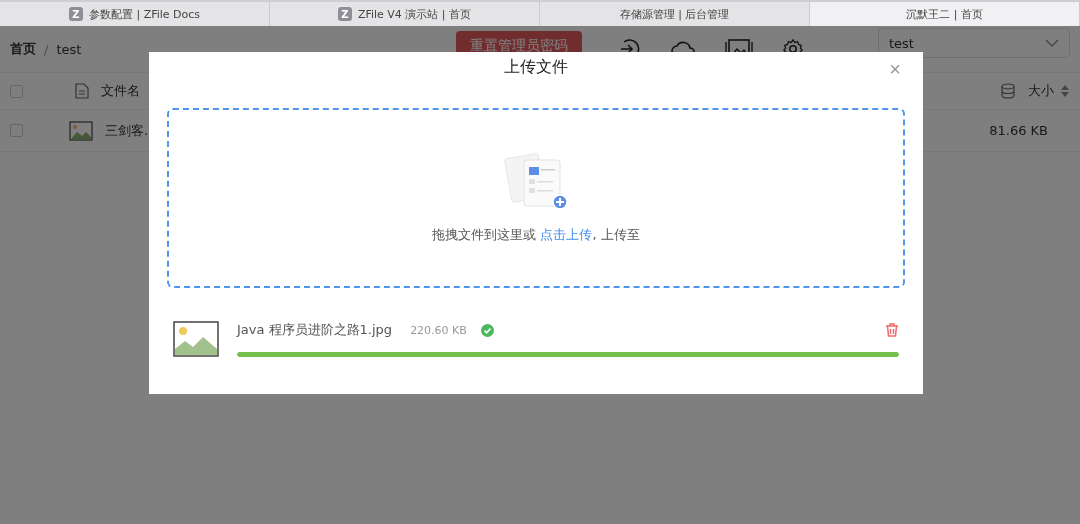 This screenshot has width=1080, height=524. What do you see at coordinates (135, 14) in the screenshot?
I see `browser-tab: Z 参数配置 | ZFile Docs` at bounding box center [135, 14].